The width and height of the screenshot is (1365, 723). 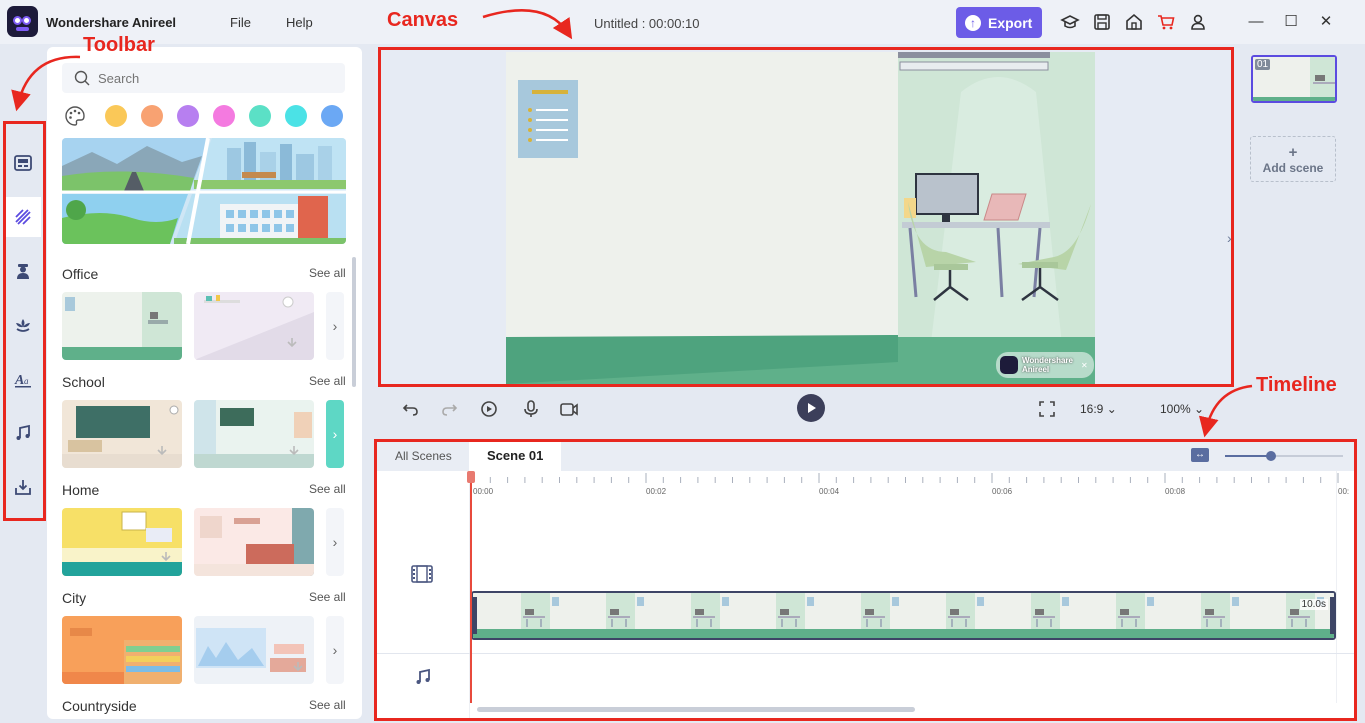 What do you see at coordinates (527, 24) in the screenshot?
I see `canvas-arrow` at bounding box center [527, 24].